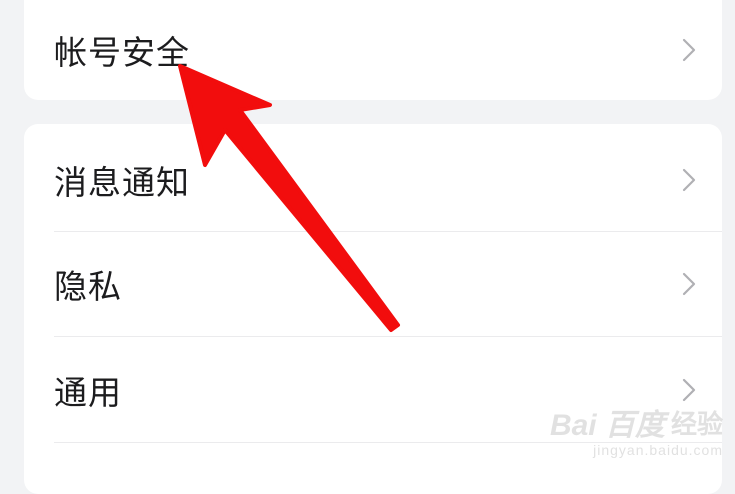 The image size is (735, 494). I want to click on watermark: Bai 百度 经验 jingyan.baidu.com, so click(636, 429).